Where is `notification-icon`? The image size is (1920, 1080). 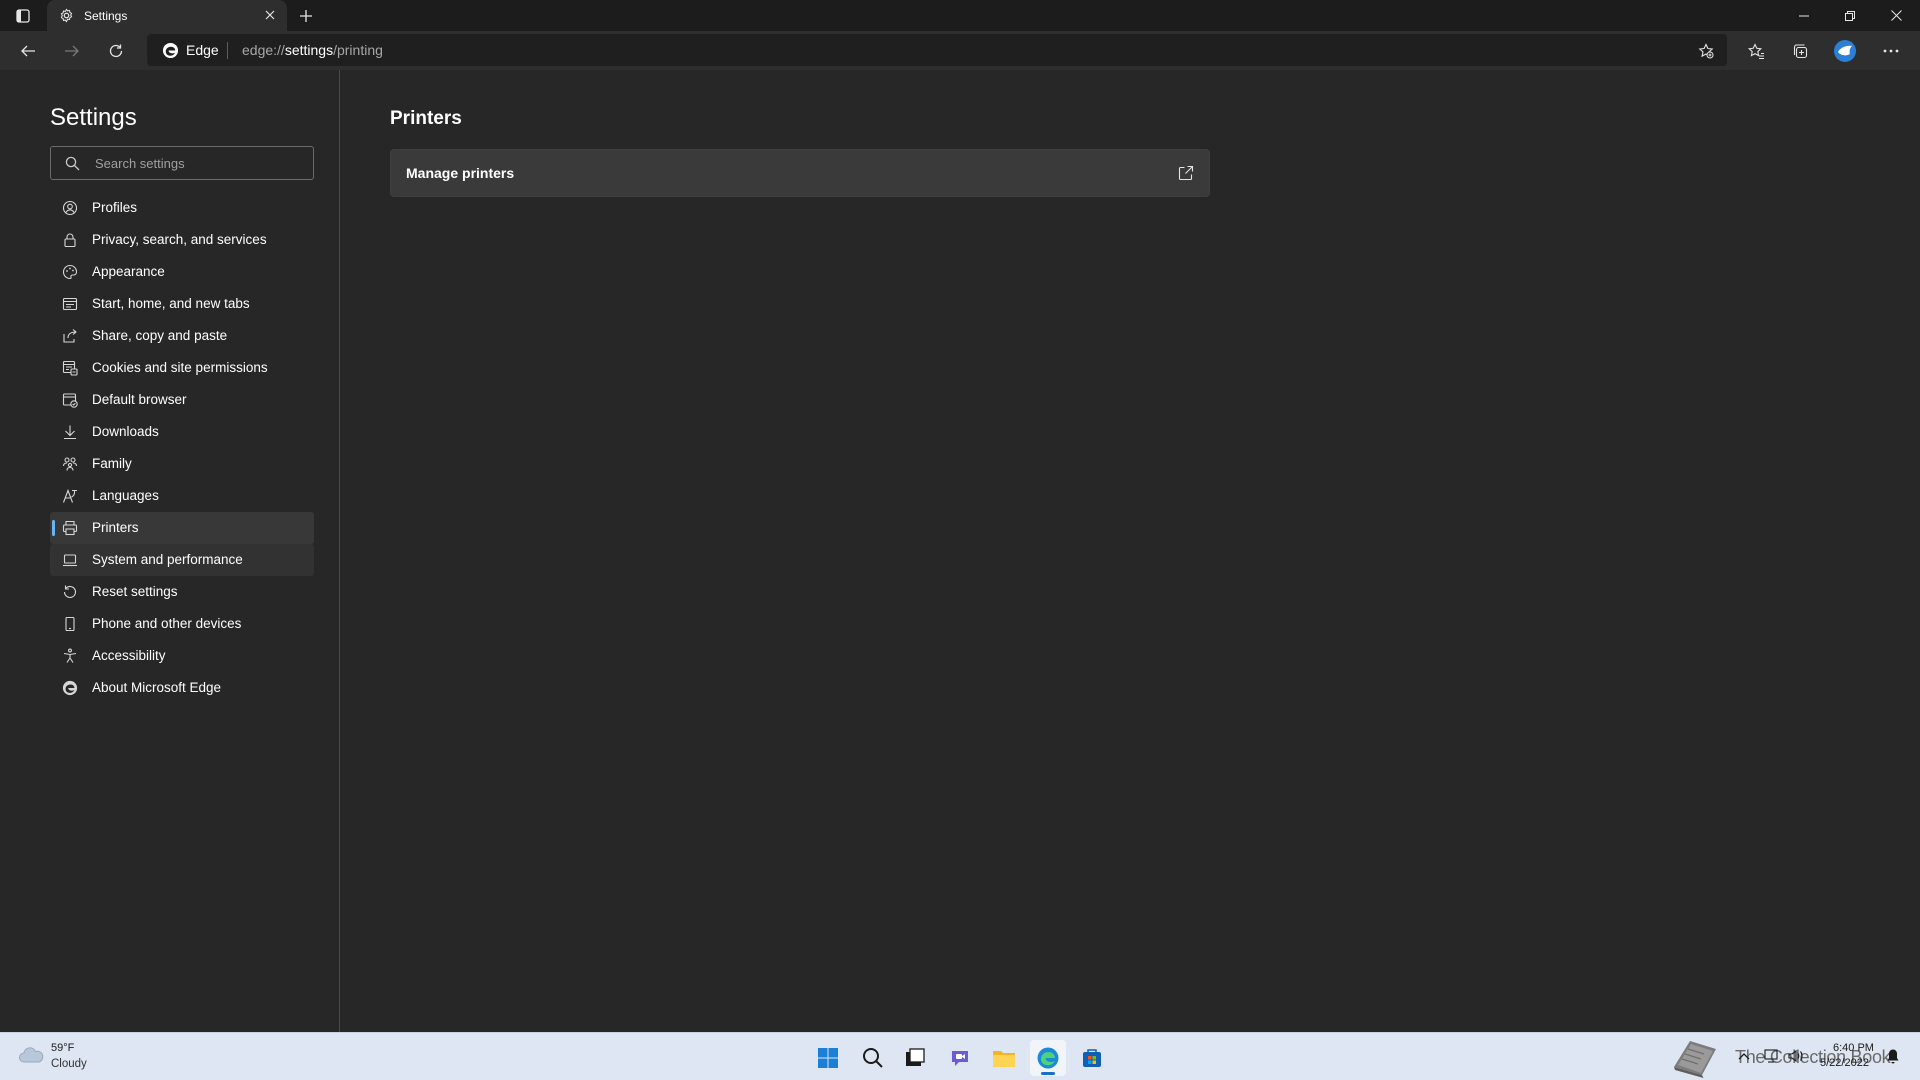 notification-icon is located at coordinates (1893, 1056).